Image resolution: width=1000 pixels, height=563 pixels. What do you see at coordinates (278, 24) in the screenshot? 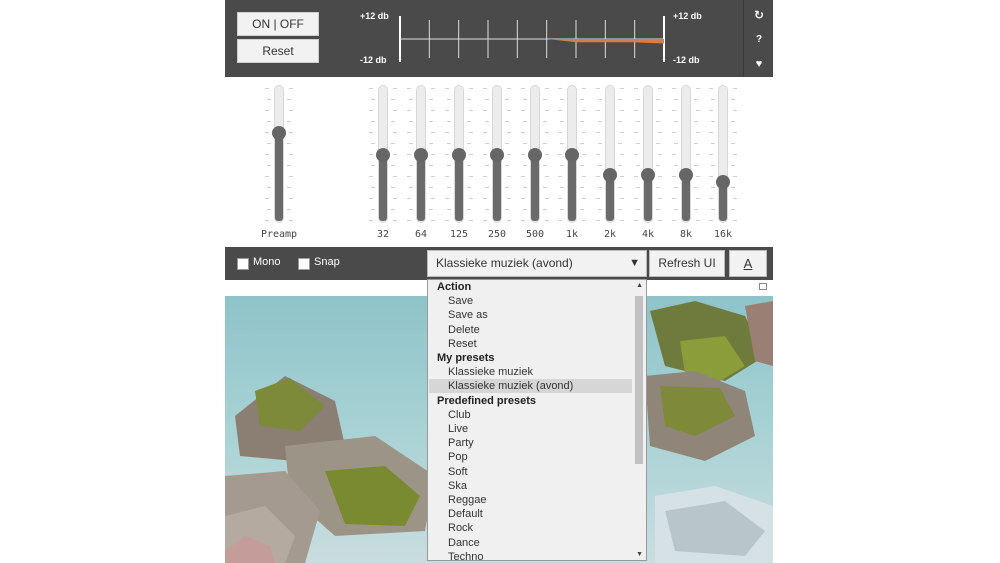
I see `on-off-button: ON | OFF` at bounding box center [278, 24].